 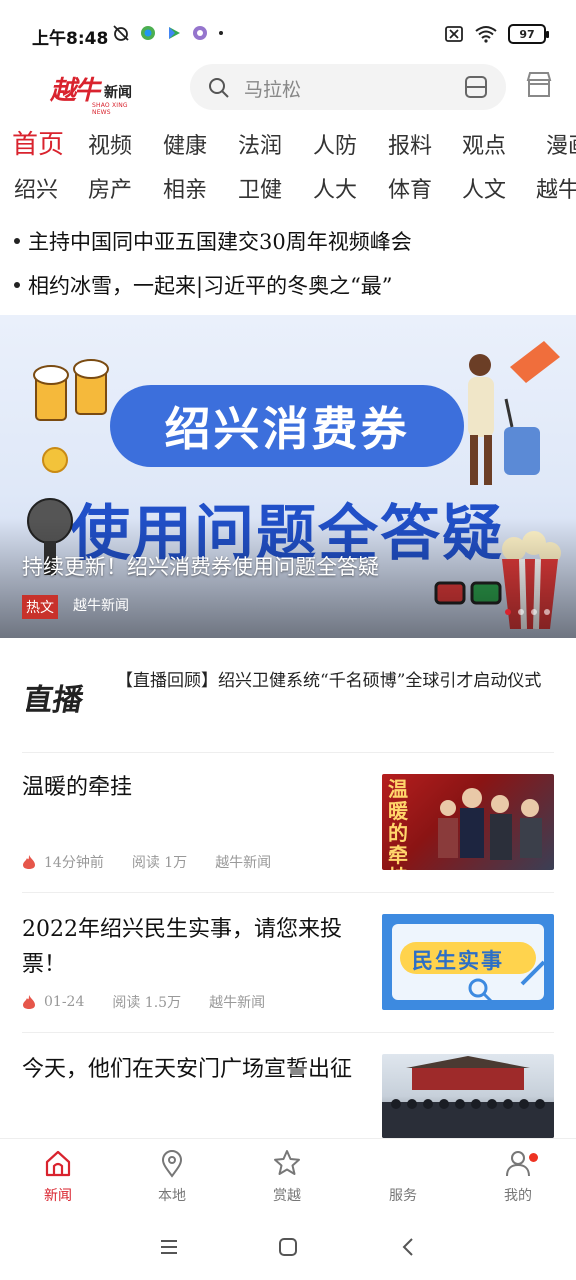 I want to click on home-button-icon, so click(x=288, y=1247).